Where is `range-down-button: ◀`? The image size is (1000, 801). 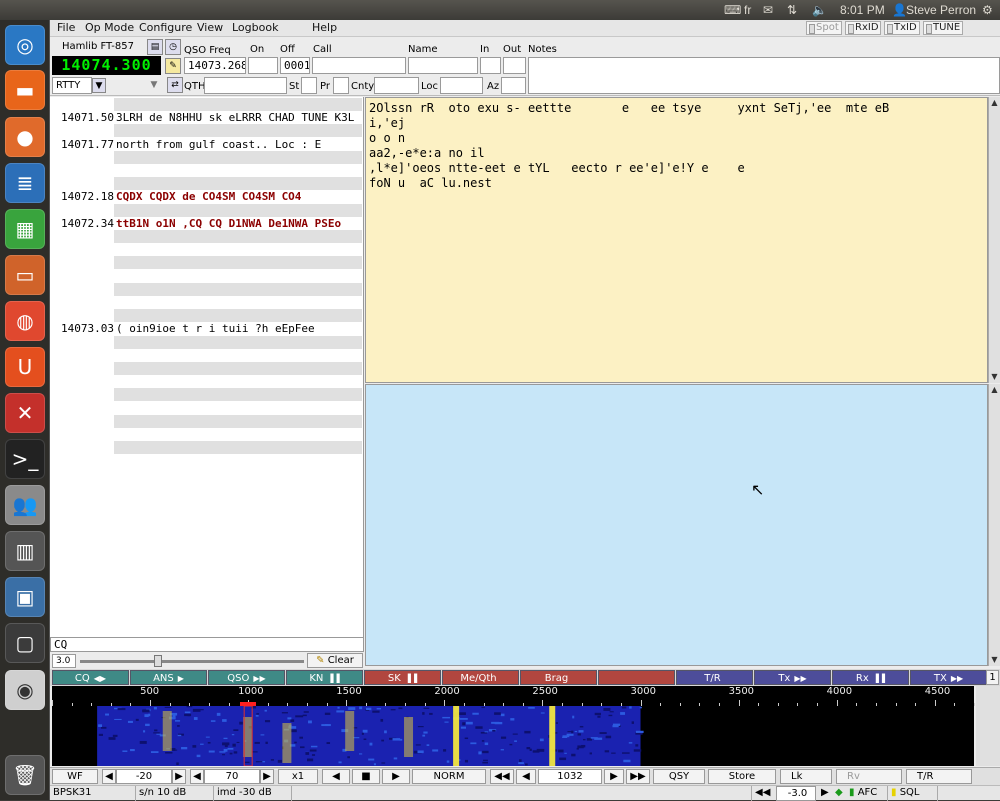
range-down-button: ◀ is located at coordinates (197, 776).